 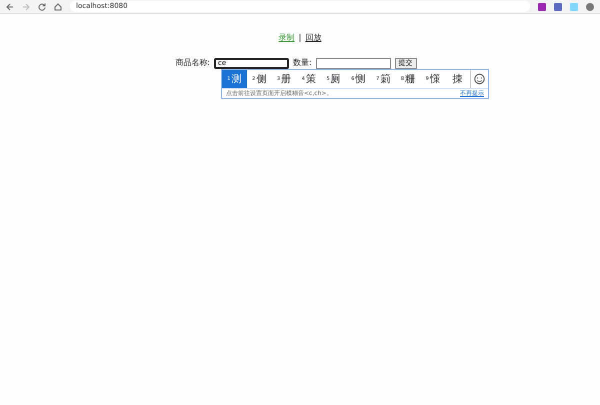 I want to click on nav-link: 录制, so click(x=286, y=38).